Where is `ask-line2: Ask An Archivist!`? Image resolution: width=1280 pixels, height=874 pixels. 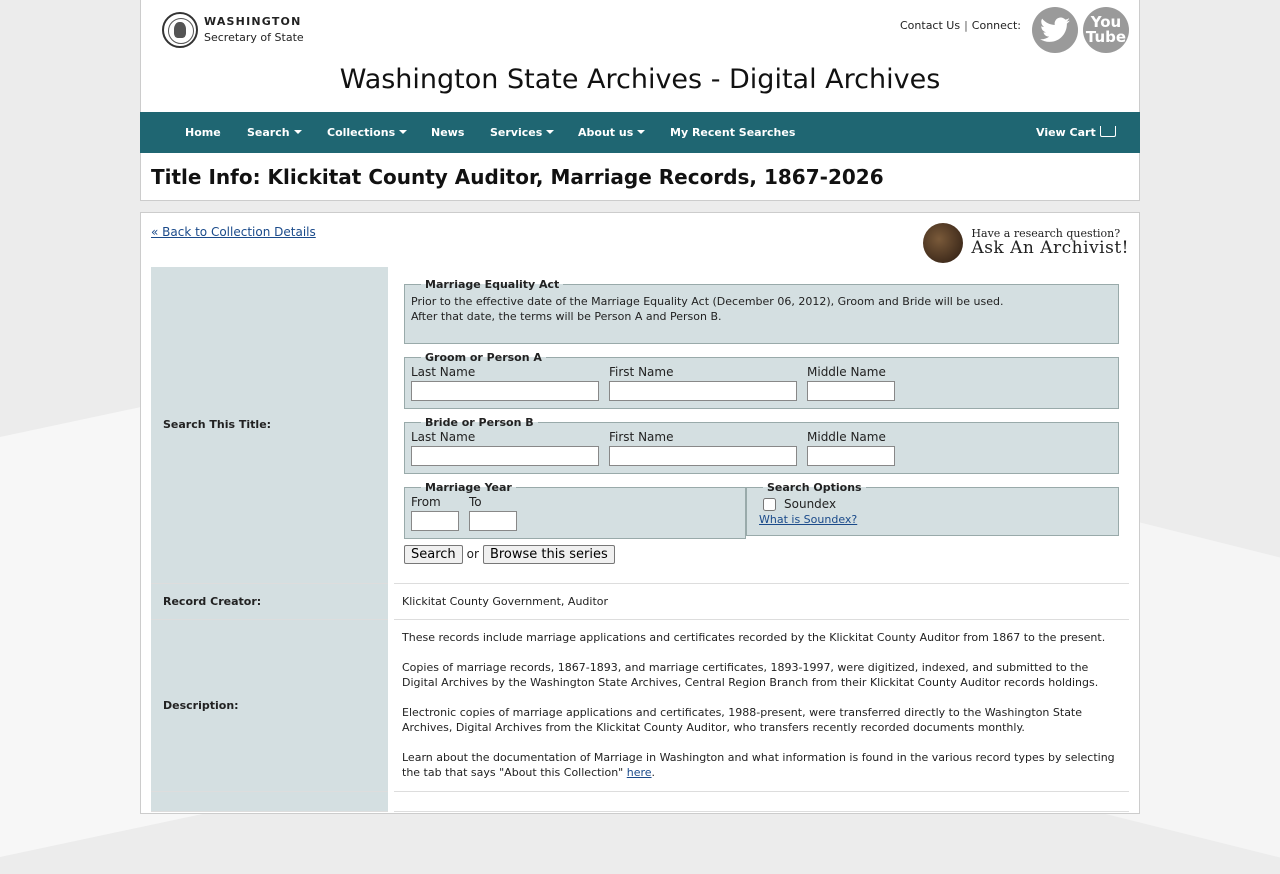
ask-line2: Ask An Archivist! is located at coordinates (1050, 247).